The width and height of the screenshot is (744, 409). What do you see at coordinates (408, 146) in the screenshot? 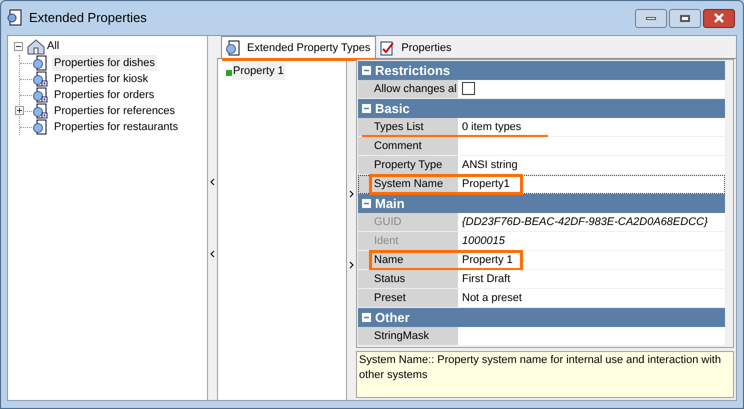
I see `property-label: Comment` at bounding box center [408, 146].